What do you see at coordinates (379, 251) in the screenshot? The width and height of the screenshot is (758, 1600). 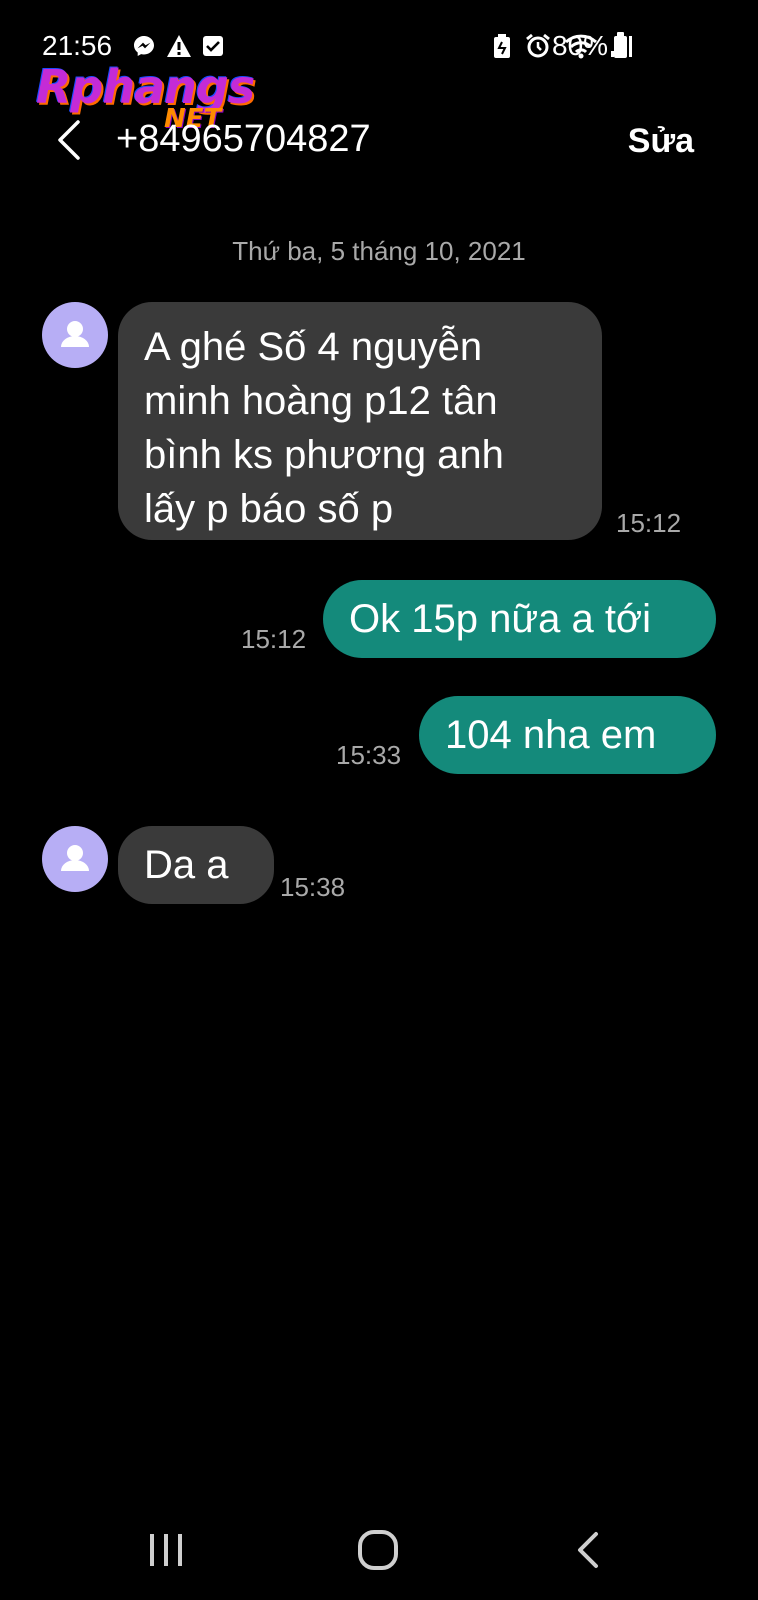 I see `date-separator: Thứ ba, 5 tháng 10, 2021` at bounding box center [379, 251].